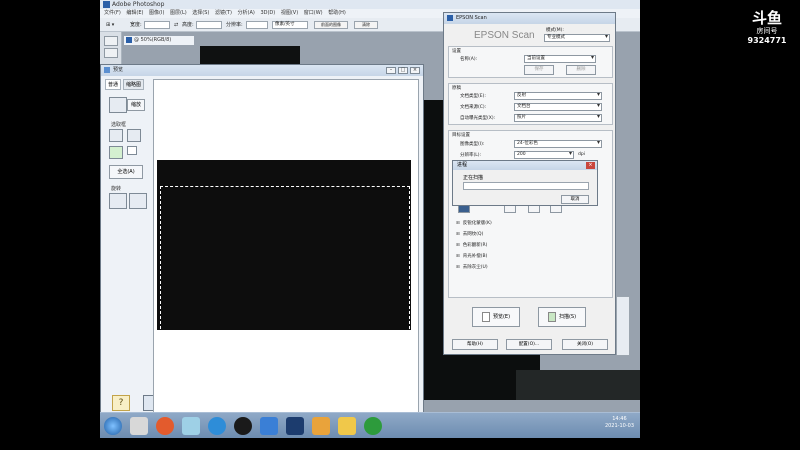 The width and height of the screenshot is (800, 450). I want to click on option-descreening: 去网纹(Q), so click(470, 234).